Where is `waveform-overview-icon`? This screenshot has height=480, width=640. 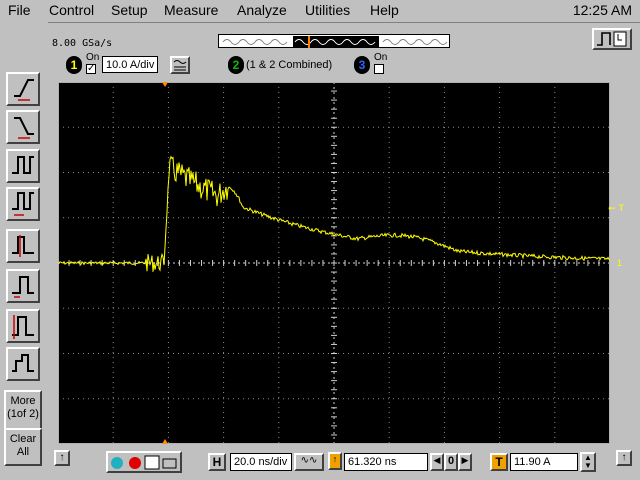
waveform-overview-icon is located at coordinates (335, 42).